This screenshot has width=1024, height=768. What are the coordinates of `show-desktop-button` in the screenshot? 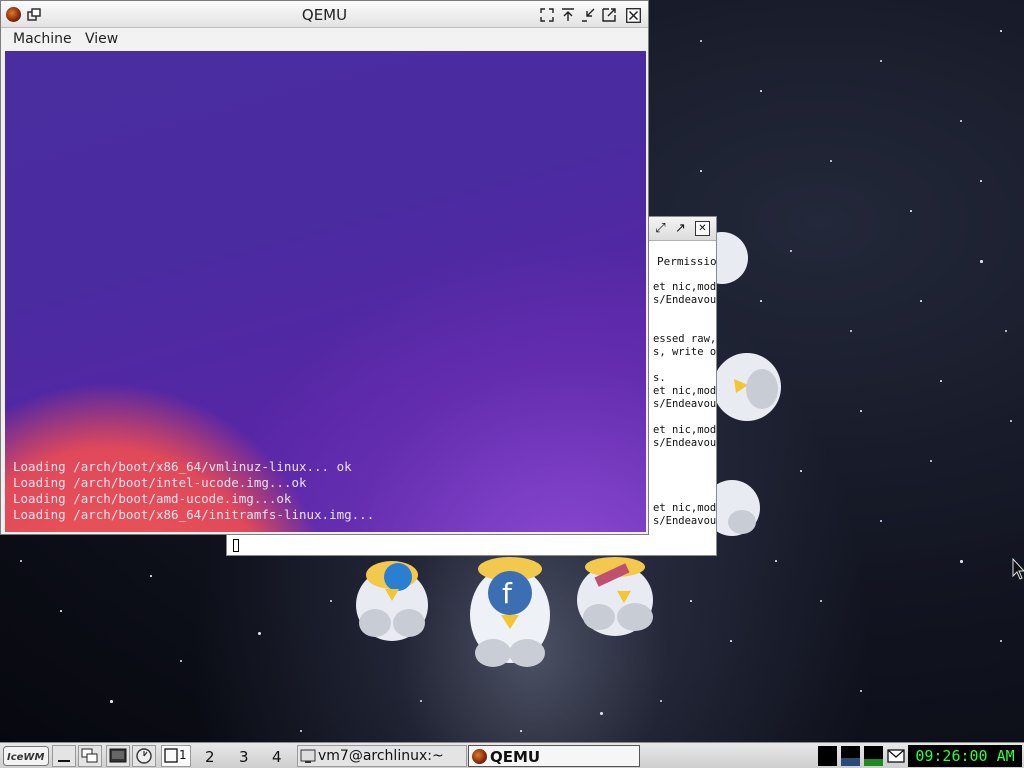 It's located at (64, 756).